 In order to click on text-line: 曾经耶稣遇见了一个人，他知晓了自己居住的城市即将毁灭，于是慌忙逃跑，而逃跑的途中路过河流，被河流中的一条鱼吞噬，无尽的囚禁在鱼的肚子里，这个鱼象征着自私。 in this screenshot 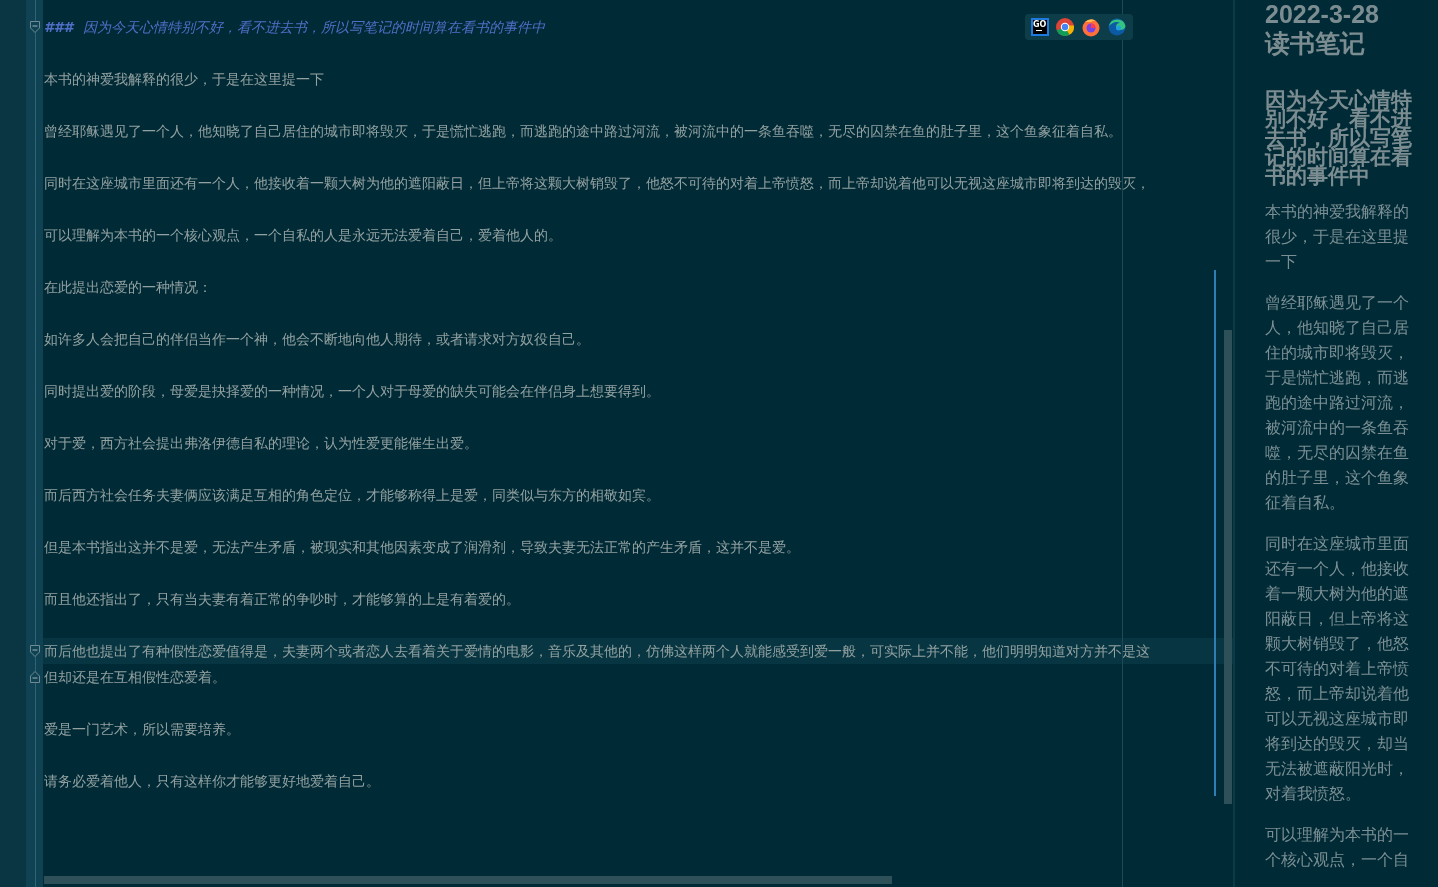, I will do `click(583, 131)`.